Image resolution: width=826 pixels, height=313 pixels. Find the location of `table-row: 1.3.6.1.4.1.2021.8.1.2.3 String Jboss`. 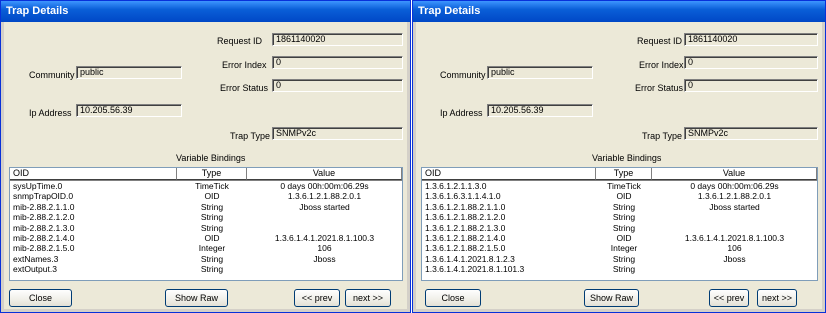

table-row: 1.3.6.1.4.1.2021.8.1.2.3 String Jboss is located at coordinates (619, 259).